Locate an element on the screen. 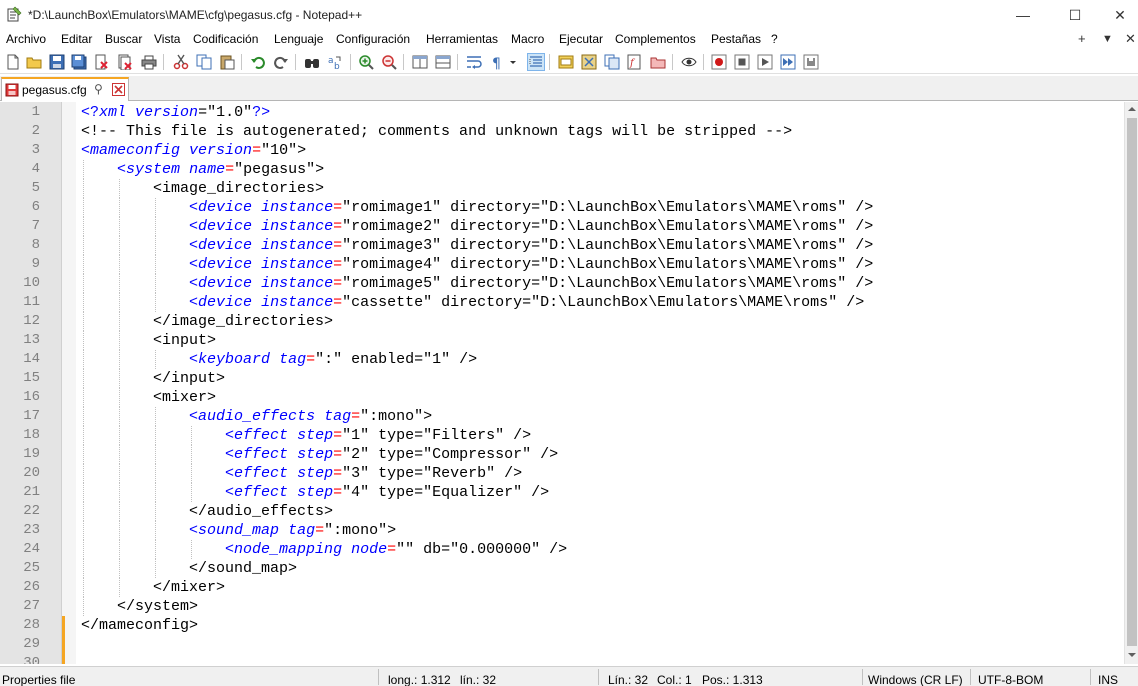 The width and height of the screenshot is (1138, 686). scrollbar-thumb is located at coordinates (1132, 382).